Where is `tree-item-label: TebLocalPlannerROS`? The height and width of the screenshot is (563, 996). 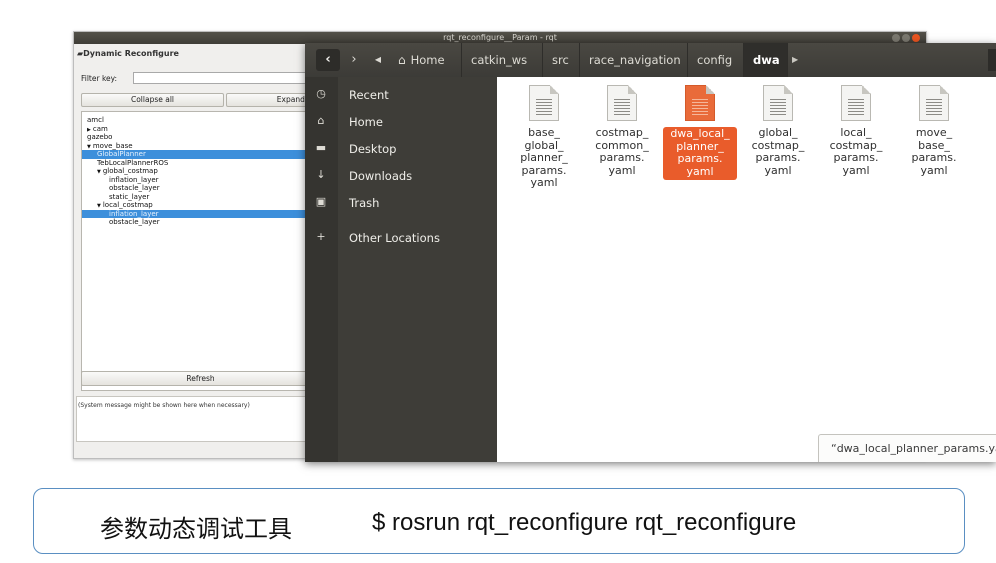 tree-item-label: TebLocalPlannerROS is located at coordinates (133, 162).